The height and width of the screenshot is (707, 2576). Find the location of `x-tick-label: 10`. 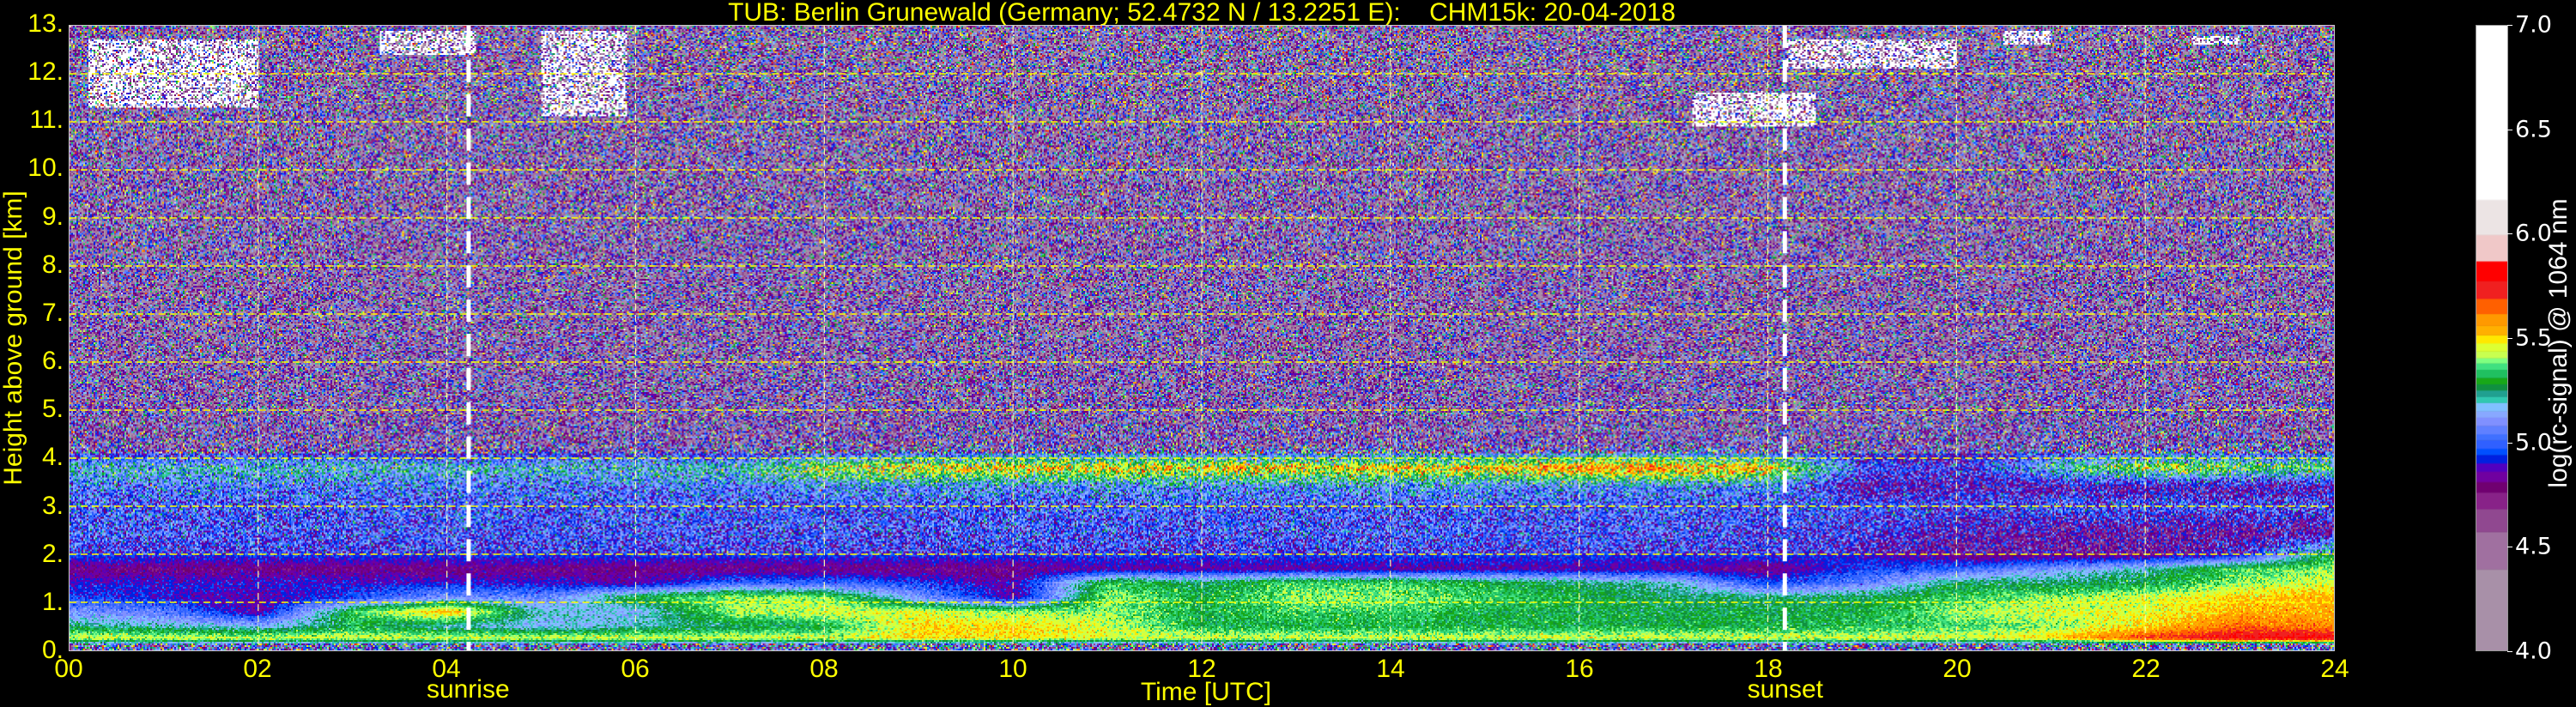

x-tick-label: 10 is located at coordinates (1012, 669).